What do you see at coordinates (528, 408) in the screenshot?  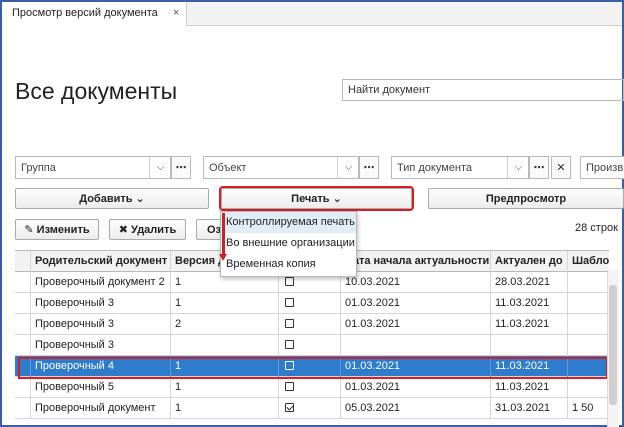 I see `cell-valid-until: 31.03.2021` at bounding box center [528, 408].